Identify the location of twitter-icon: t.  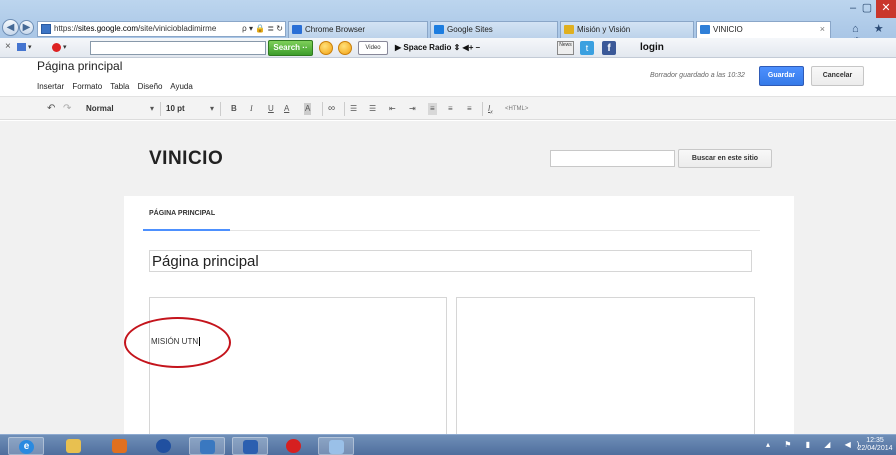
(587, 48).